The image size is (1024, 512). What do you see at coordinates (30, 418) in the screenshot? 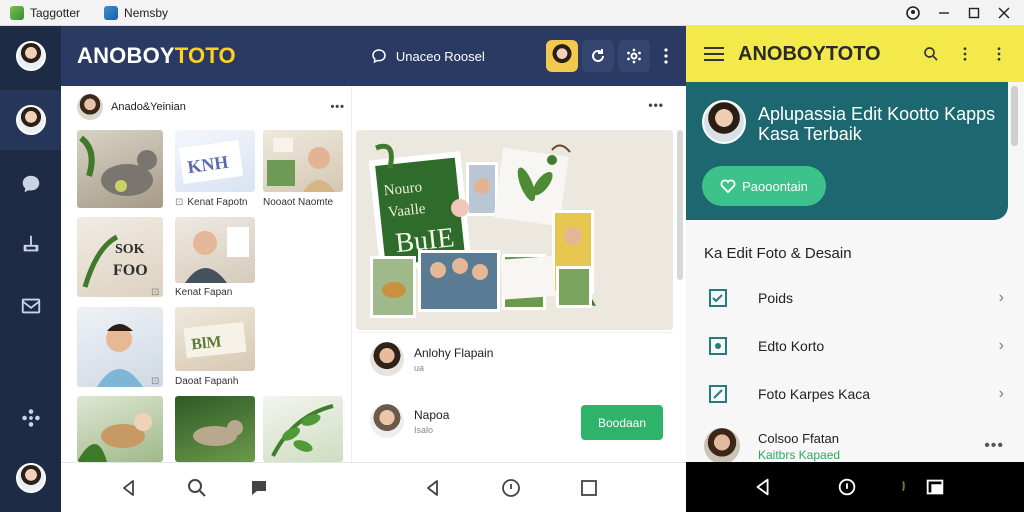
I see `rail-item-network` at bounding box center [30, 418].